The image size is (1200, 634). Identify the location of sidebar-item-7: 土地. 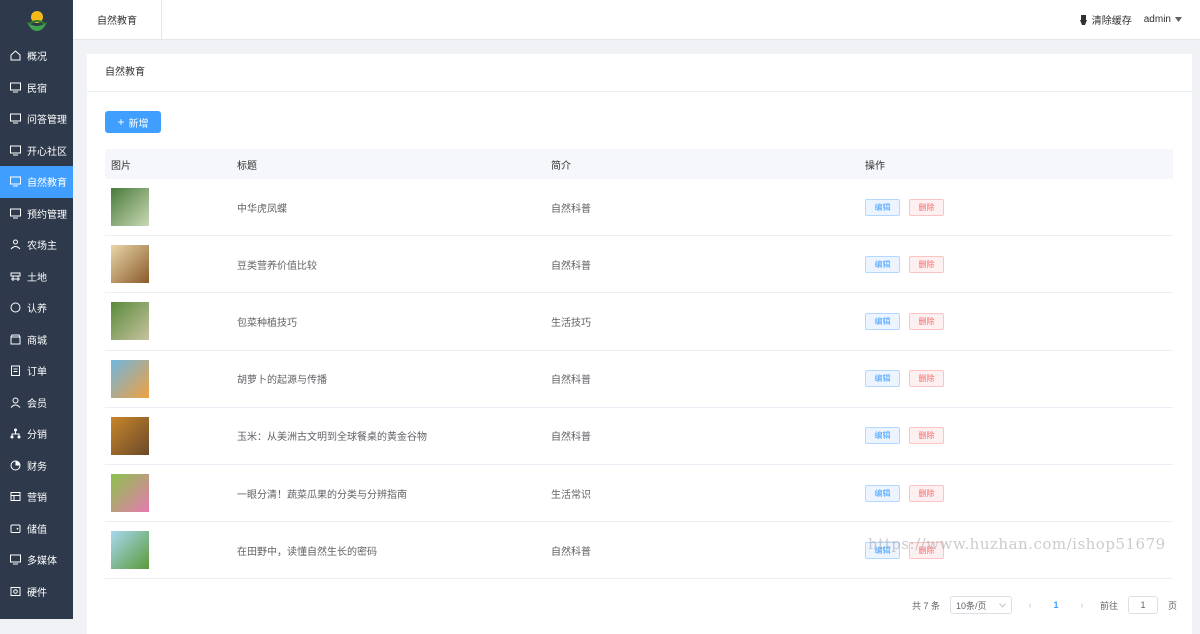
(36, 277).